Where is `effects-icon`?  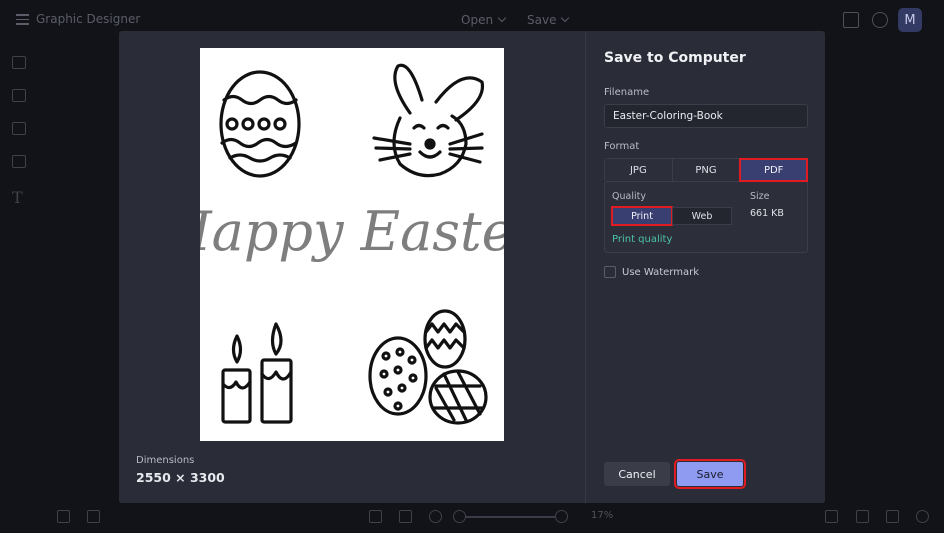
effects-icon is located at coordinates (19, 95).